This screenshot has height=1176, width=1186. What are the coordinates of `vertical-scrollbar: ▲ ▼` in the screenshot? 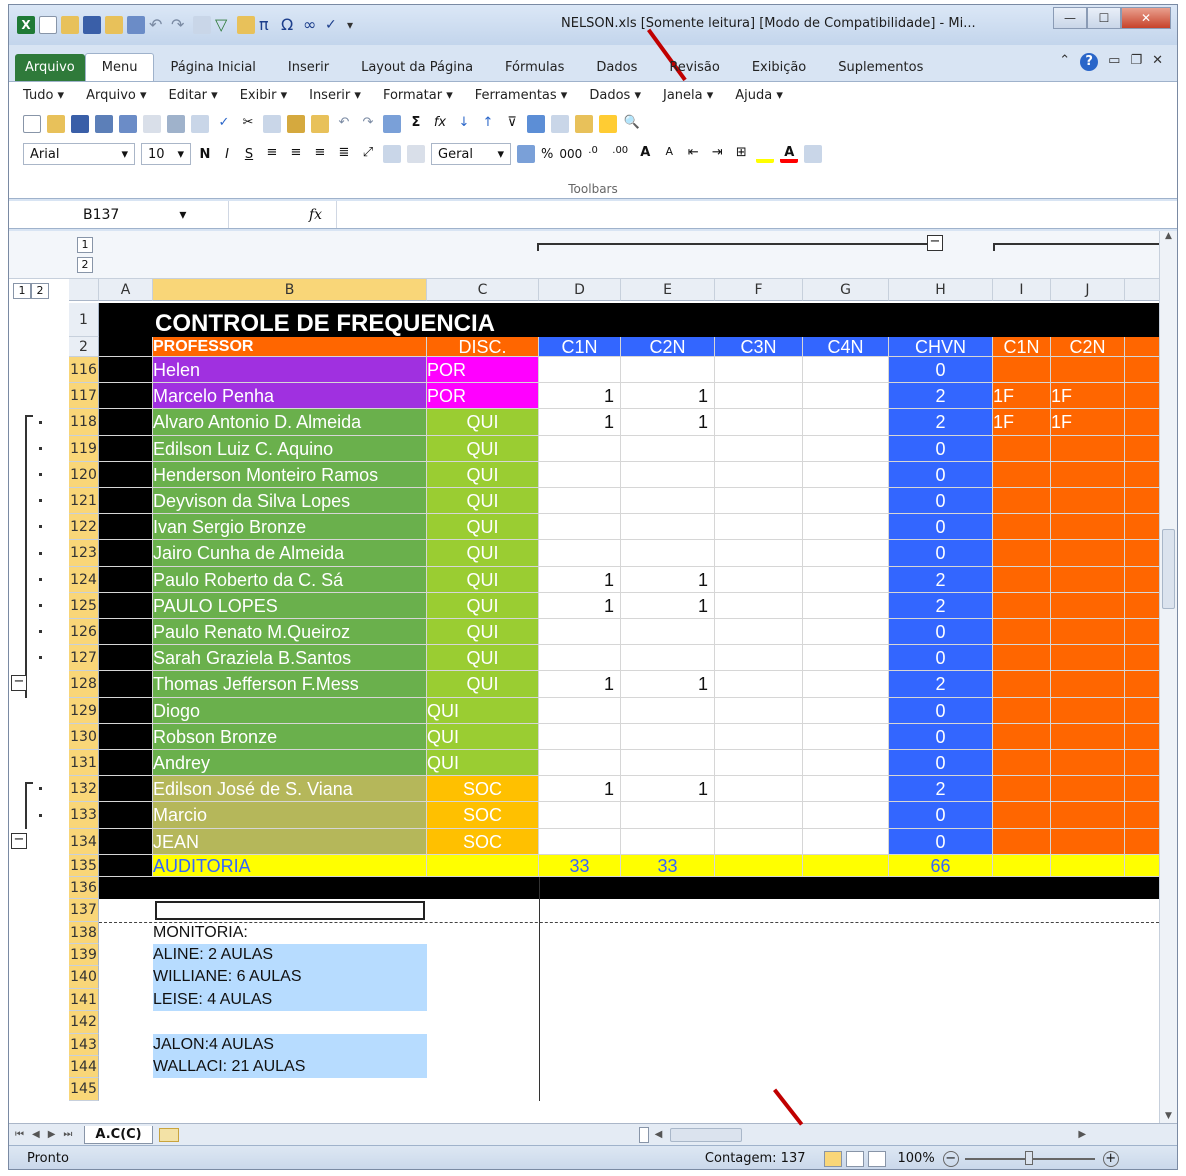 It's located at (1168, 677).